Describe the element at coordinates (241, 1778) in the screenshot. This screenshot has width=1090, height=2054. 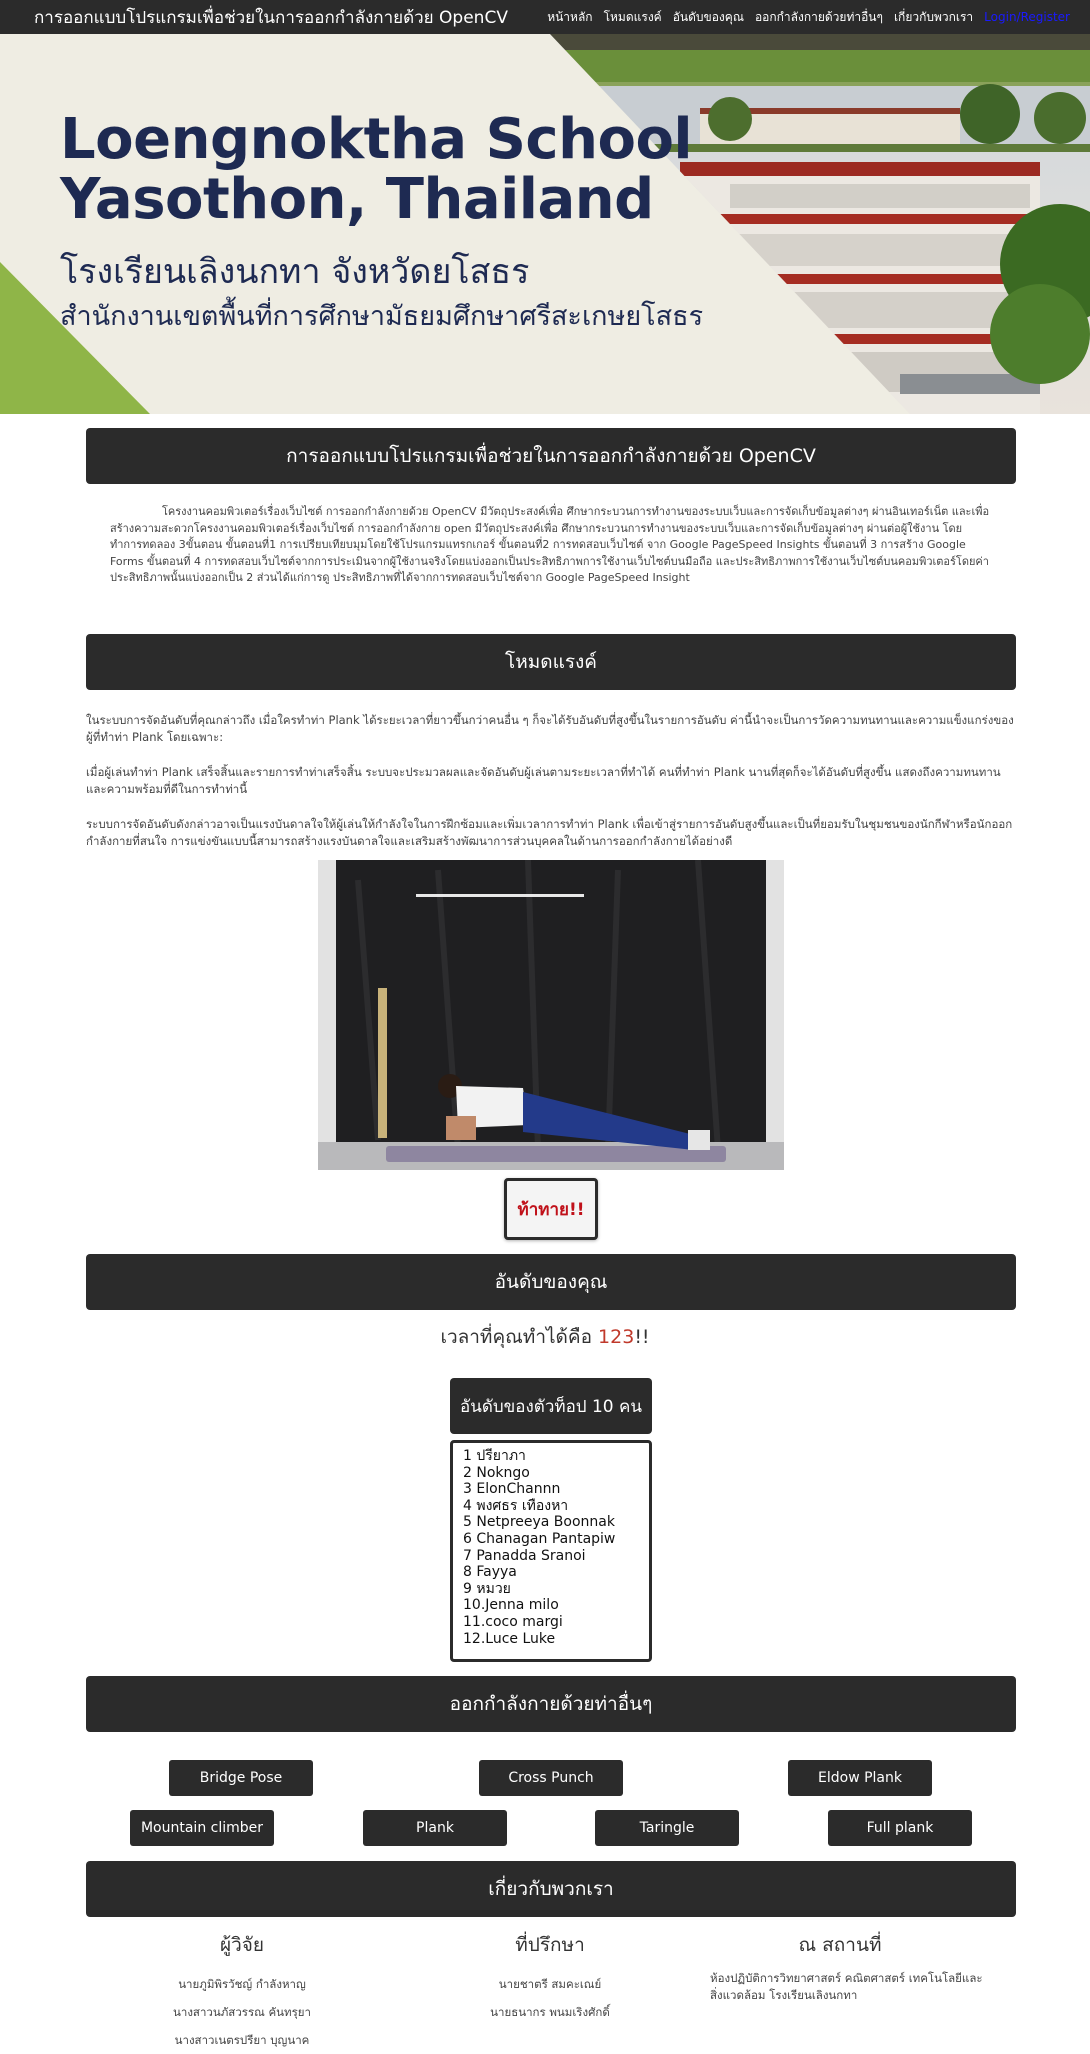
I see `bridge-pose-button: Bridge Pose` at that location.